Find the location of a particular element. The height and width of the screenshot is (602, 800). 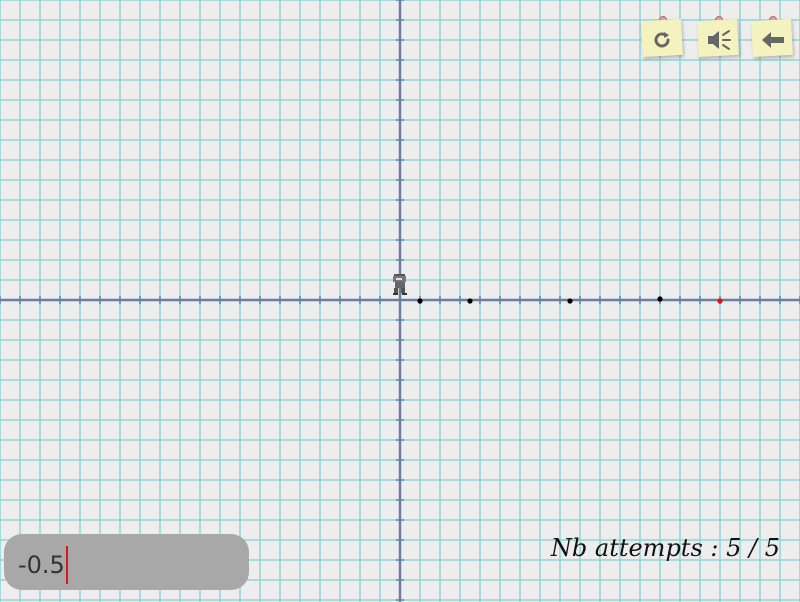

answer-value: -0.5 is located at coordinates (41, 565).